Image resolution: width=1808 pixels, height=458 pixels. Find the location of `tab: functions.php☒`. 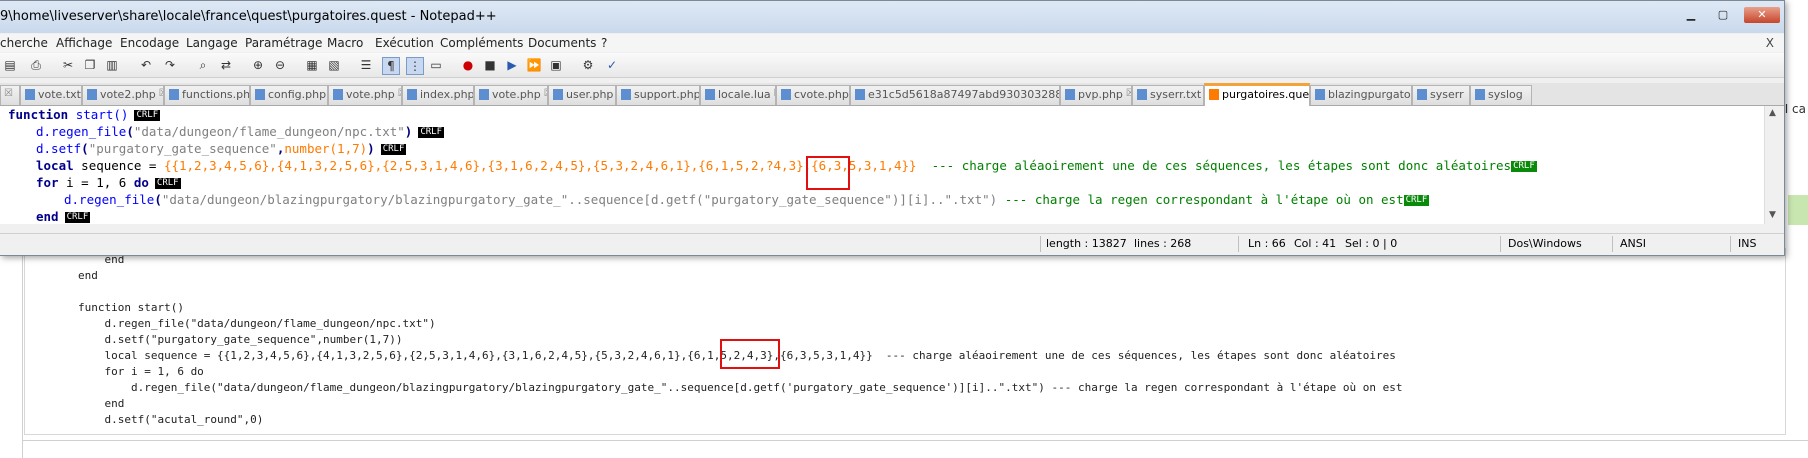

tab: functions.php☒ is located at coordinates (207, 95).